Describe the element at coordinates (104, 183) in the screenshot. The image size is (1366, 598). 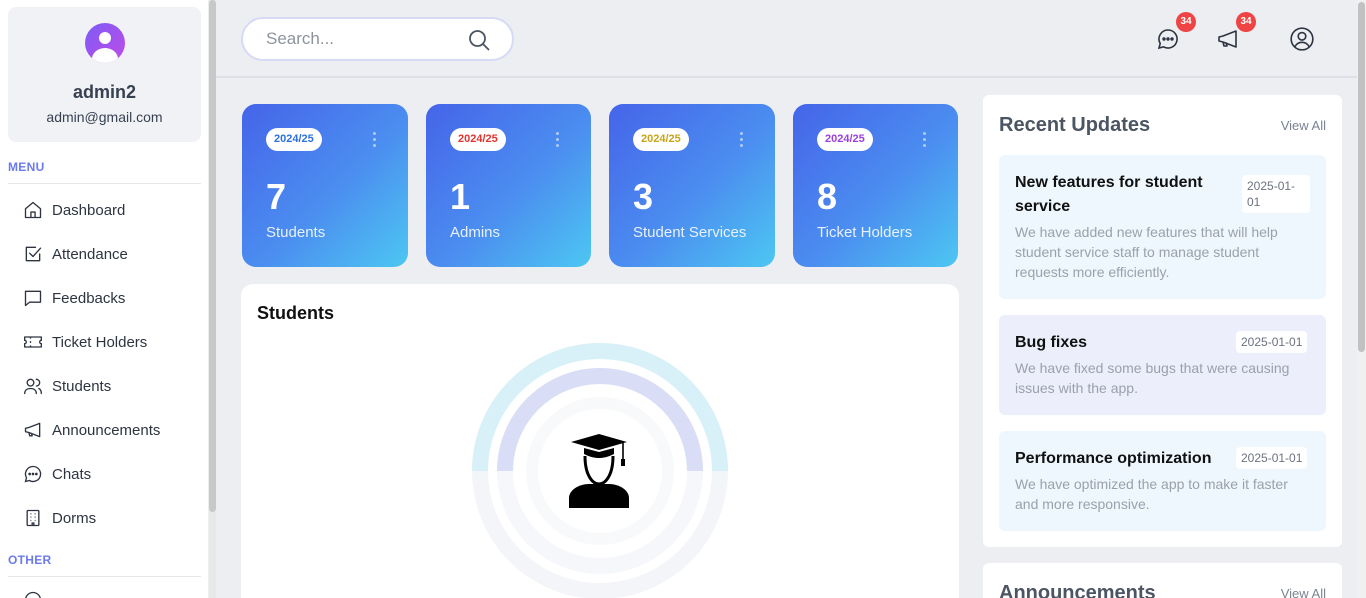
I see `menu-divider` at that location.